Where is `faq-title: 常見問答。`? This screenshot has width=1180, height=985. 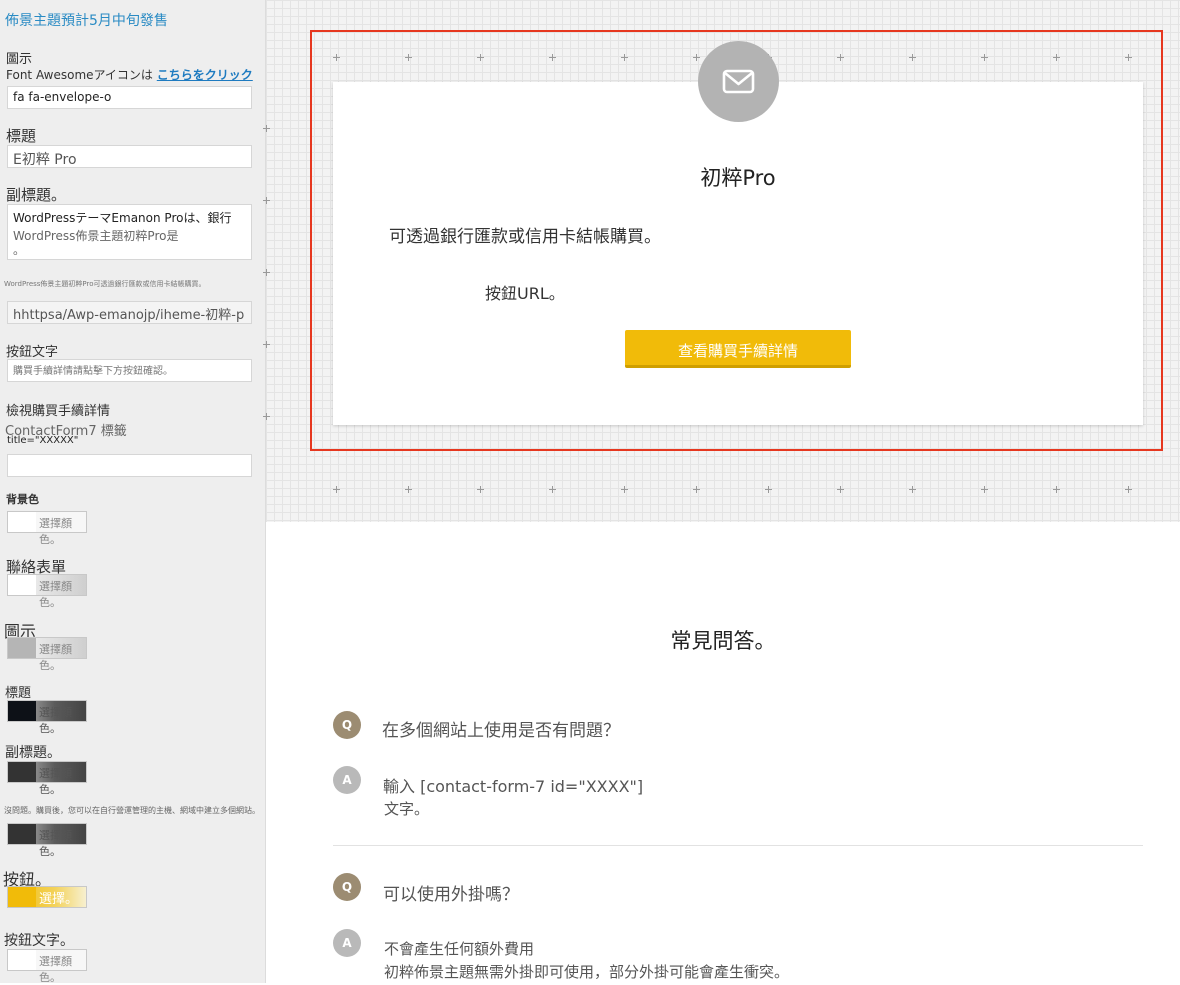
faq-title: 常見問答。 is located at coordinates (723, 641).